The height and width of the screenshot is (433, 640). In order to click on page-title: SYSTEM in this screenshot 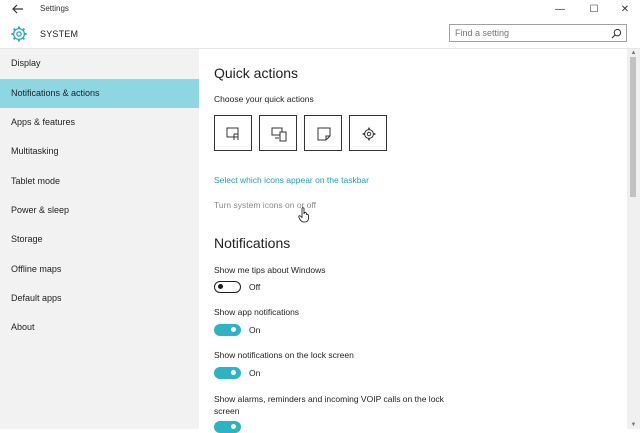, I will do `click(59, 34)`.